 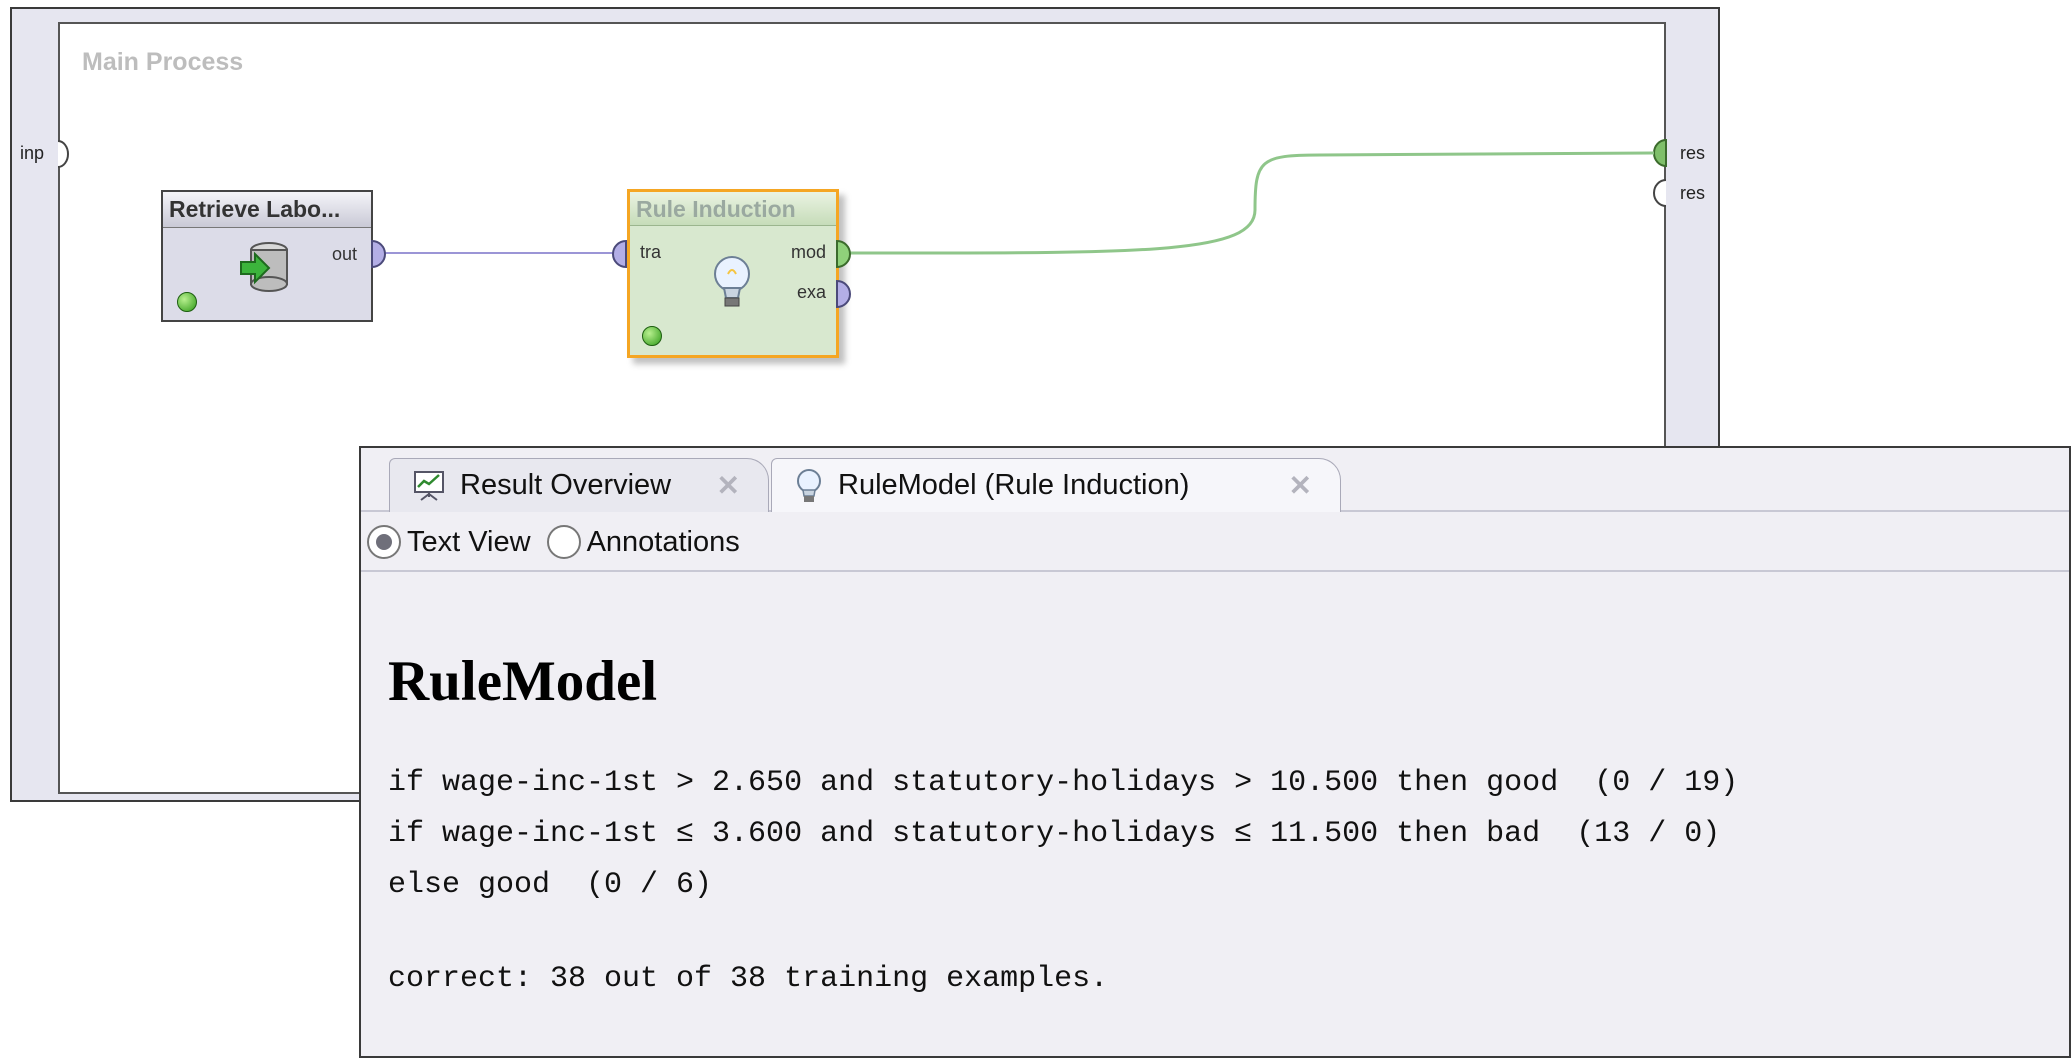 What do you see at coordinates (733, 209) in the screenshot?
I see `rule-induction-operator-title: Rule Induction` at bounding box center [733, 209].